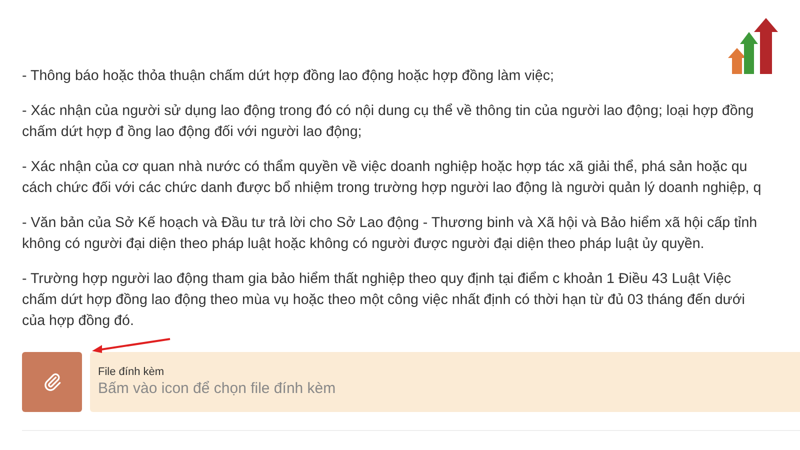  I want to click on attach-file-button, so click(52, 382).